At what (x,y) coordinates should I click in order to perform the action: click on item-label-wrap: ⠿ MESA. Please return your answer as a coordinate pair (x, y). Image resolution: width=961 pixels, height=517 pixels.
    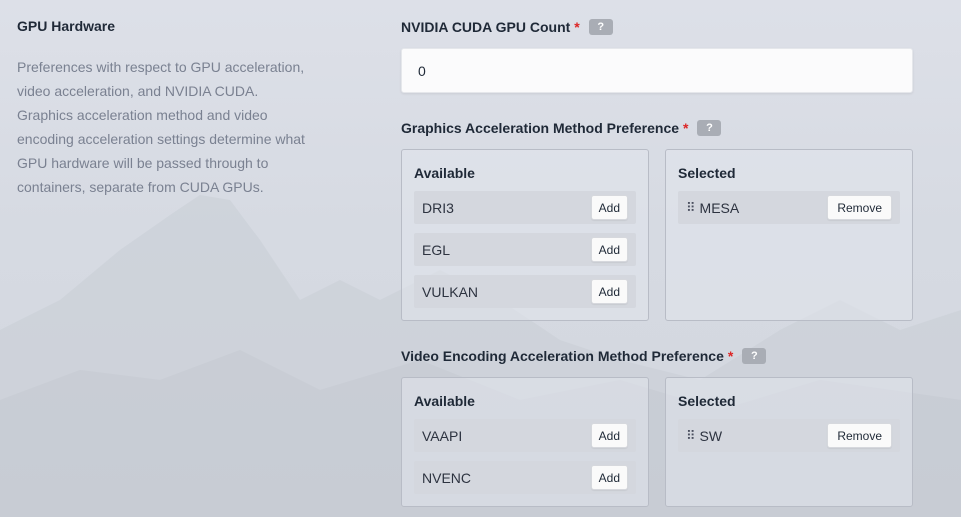
    Looking at the image, I should click on (712, 208).